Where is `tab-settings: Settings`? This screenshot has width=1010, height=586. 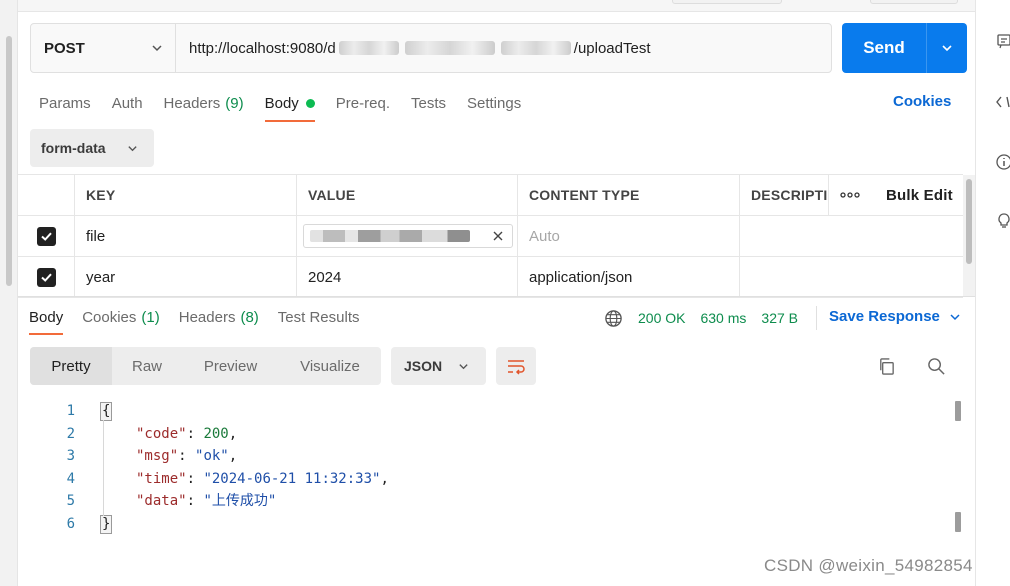
tab-settings: Settings is located at coordinates (494, 103).